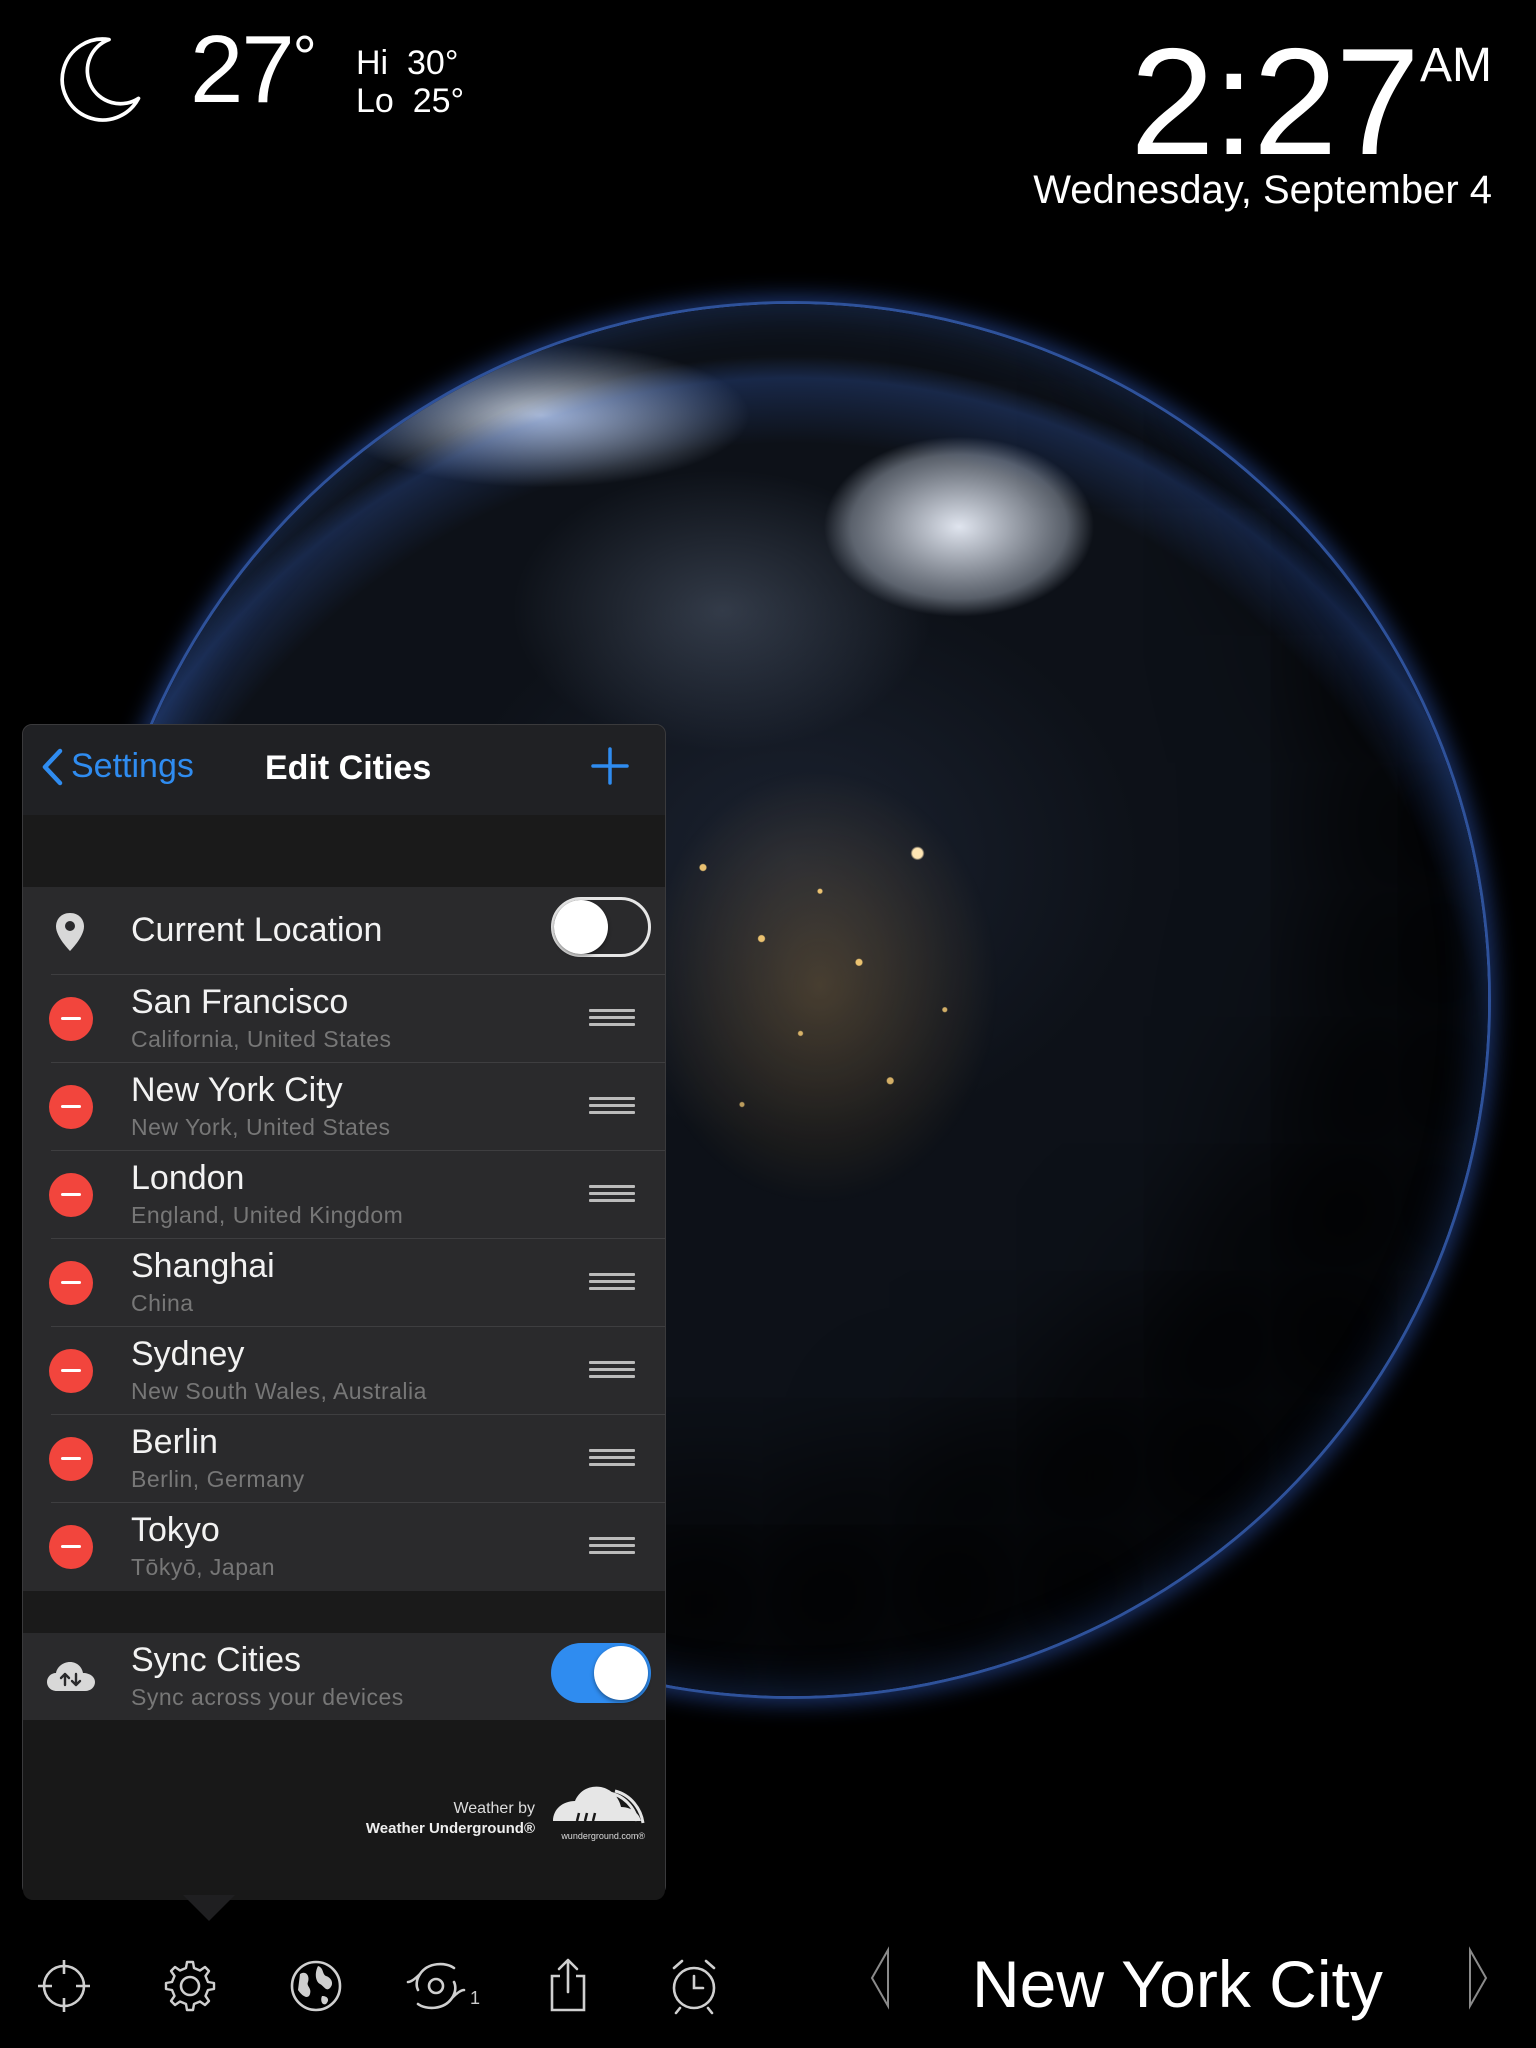 The width and height of the screenshot is (1536, 2048). What do you see at coordinates (375, 101) in the screenshot?
I see `lo-label: Lo` at bounding box center [375, 101].